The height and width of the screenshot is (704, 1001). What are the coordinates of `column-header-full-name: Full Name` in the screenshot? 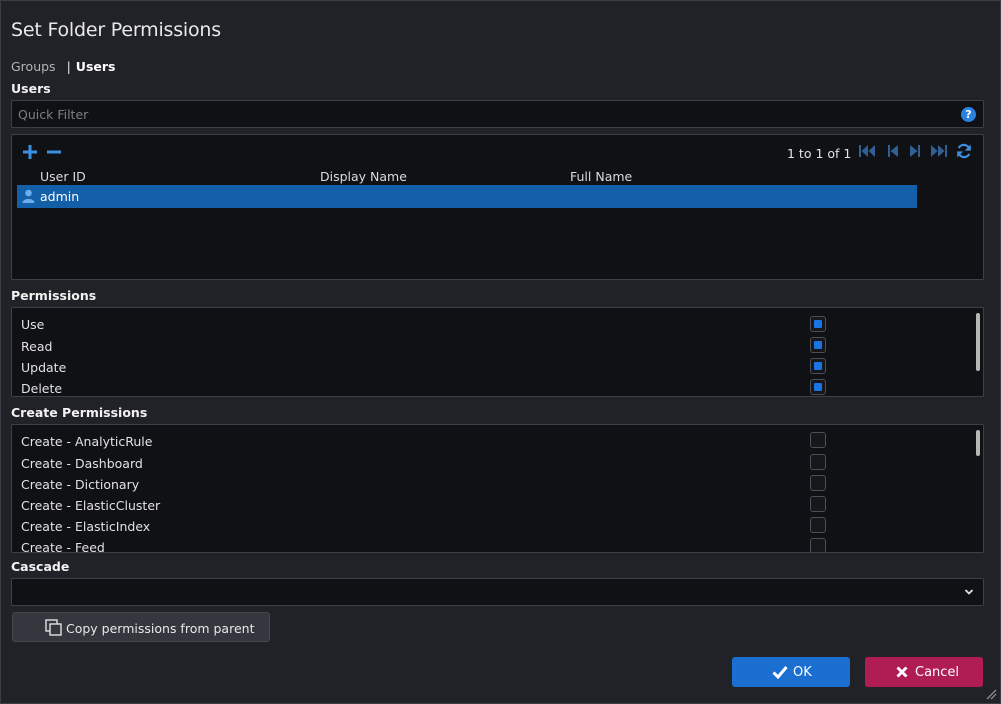 It's located at (601, 176).